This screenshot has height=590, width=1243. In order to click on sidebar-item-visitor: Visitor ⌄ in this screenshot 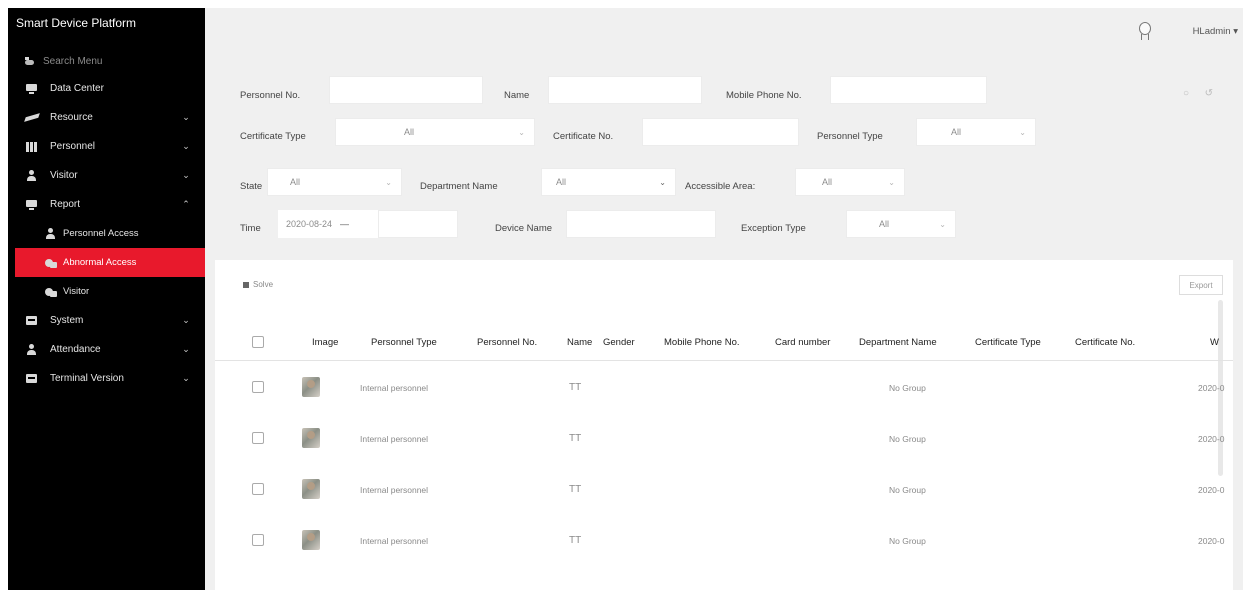, I will do `click(106, 175)`.